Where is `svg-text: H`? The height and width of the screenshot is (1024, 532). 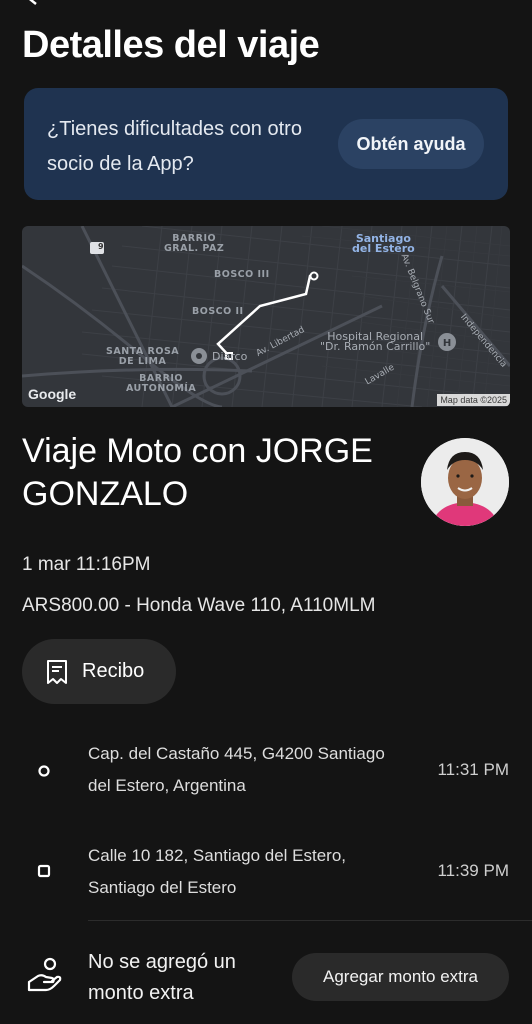
svg-text: H is located at coordinates (447, 343).